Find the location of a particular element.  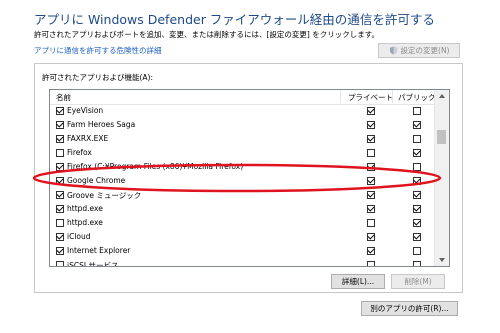

scroll-down-icon is located at coordinates (442, 260).